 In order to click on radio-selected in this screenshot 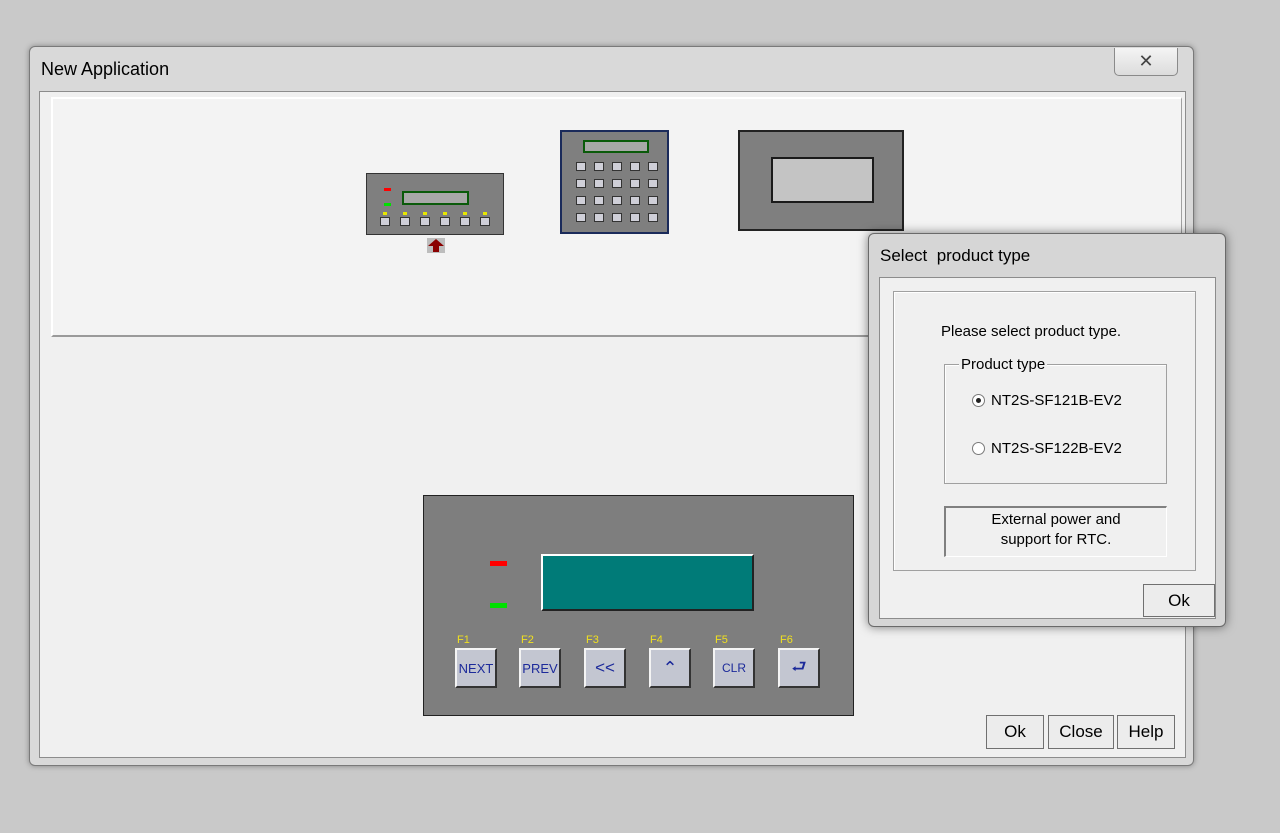, I will do `click(978, 400)`.